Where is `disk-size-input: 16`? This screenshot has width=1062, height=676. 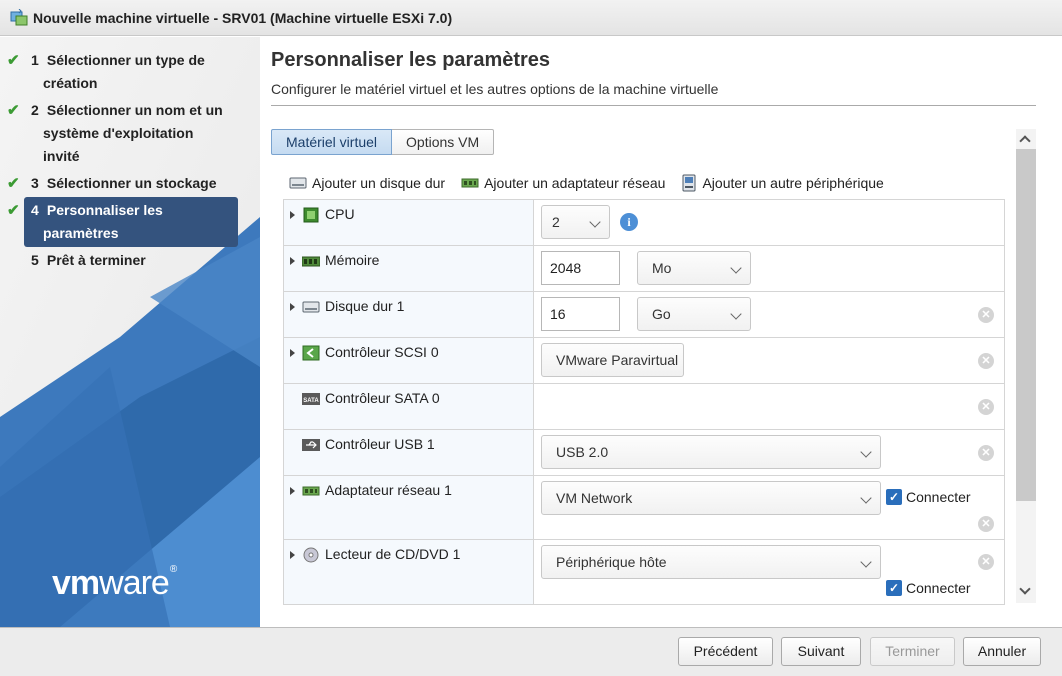 disk-size-input: 16 is located at coordinates (580, 314).